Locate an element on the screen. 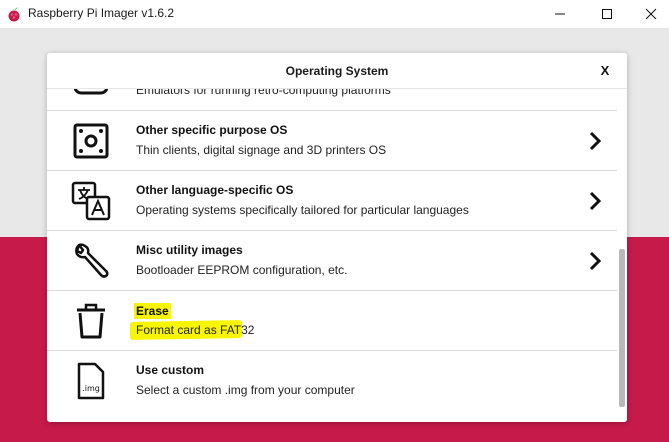 The height and width of the screenshot is (442, 669). item-description: Bootloader EEPROM configuration, etc. is located at coordinates (242, 270).